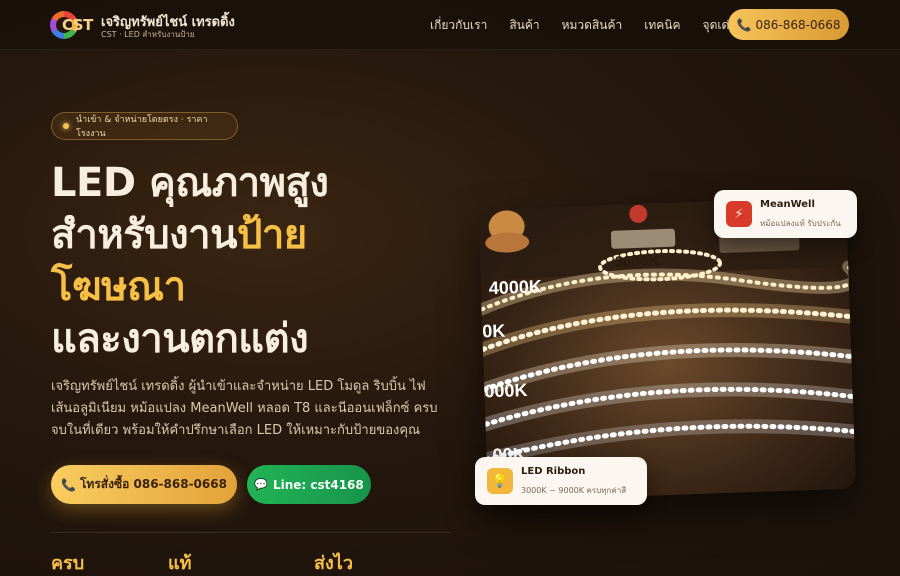 The height and width of the screenshot is (576, 900). I want to click on label-3000k: 3000K, so click(637, 261).